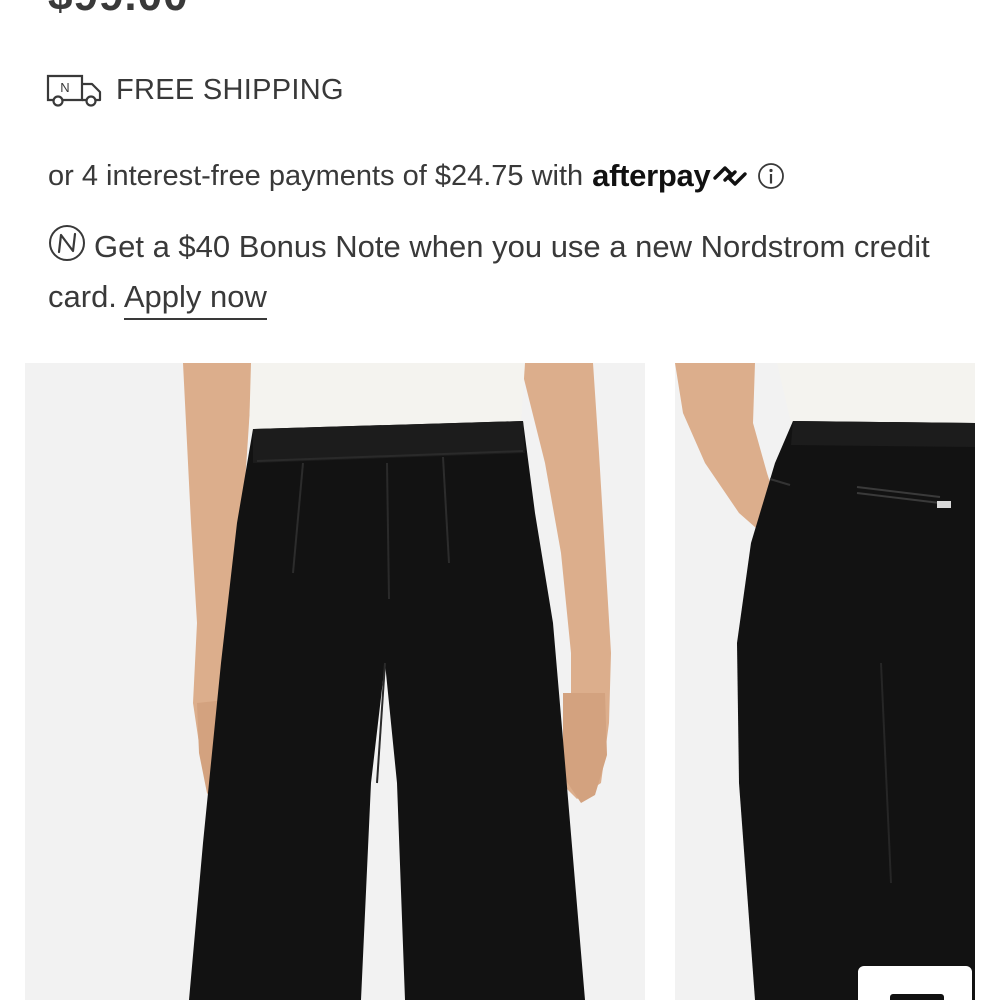  What do you see at coordinates (64, 87) in the screenshot?
I see `svg-text: N` at bounding box center [64, 87].